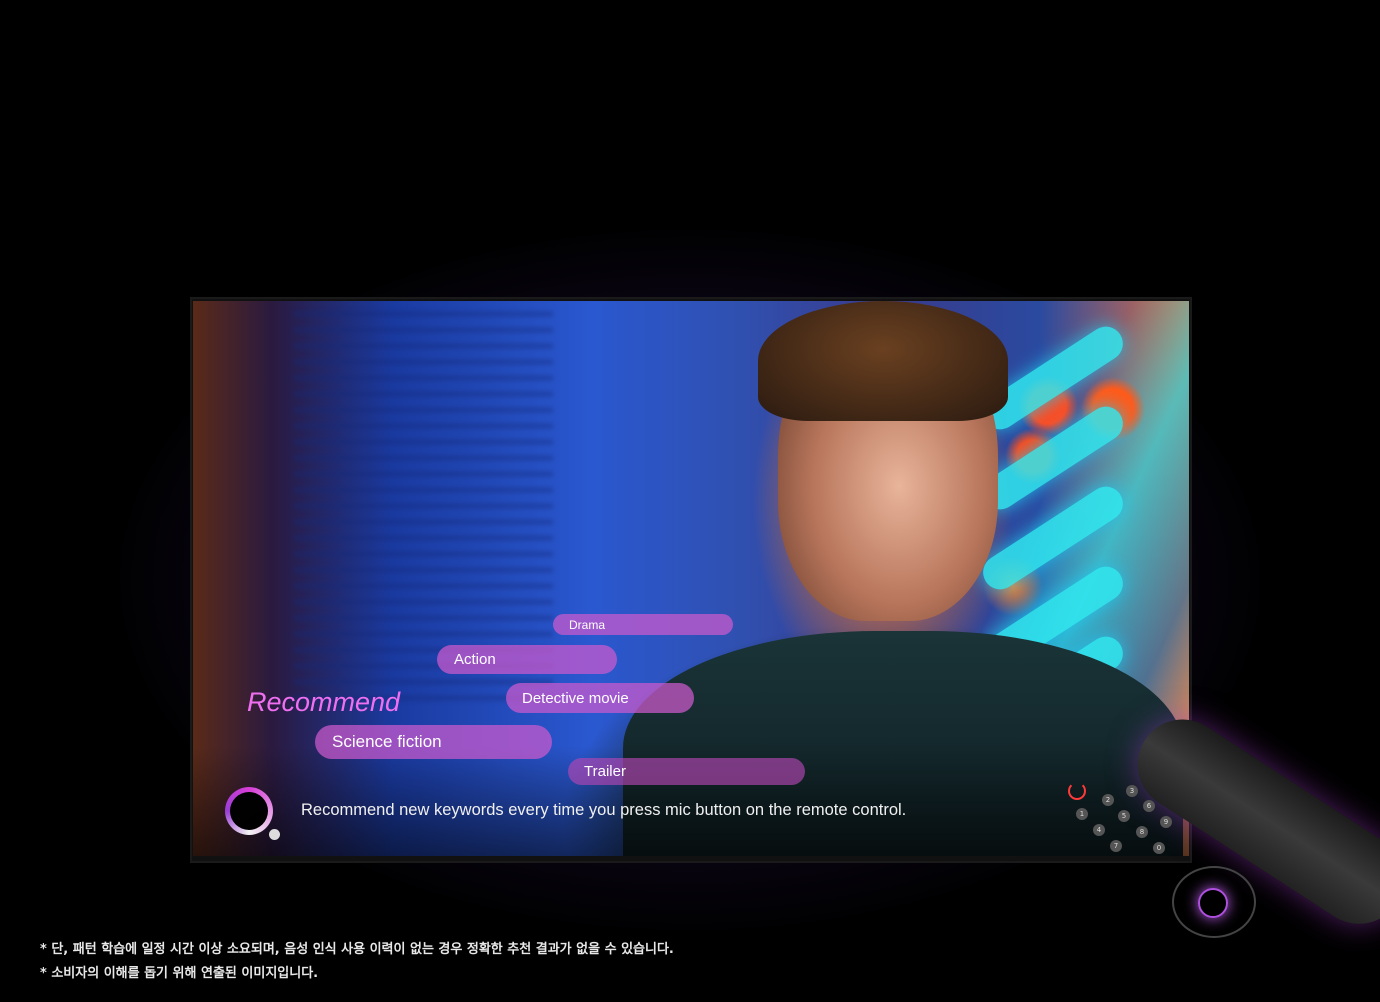 The width and height of the screenshot is (1380, 1002). Describe the element at coordinates (274, 834) in the screenshot. I see `voice-assistant-dot-icon` at that location.